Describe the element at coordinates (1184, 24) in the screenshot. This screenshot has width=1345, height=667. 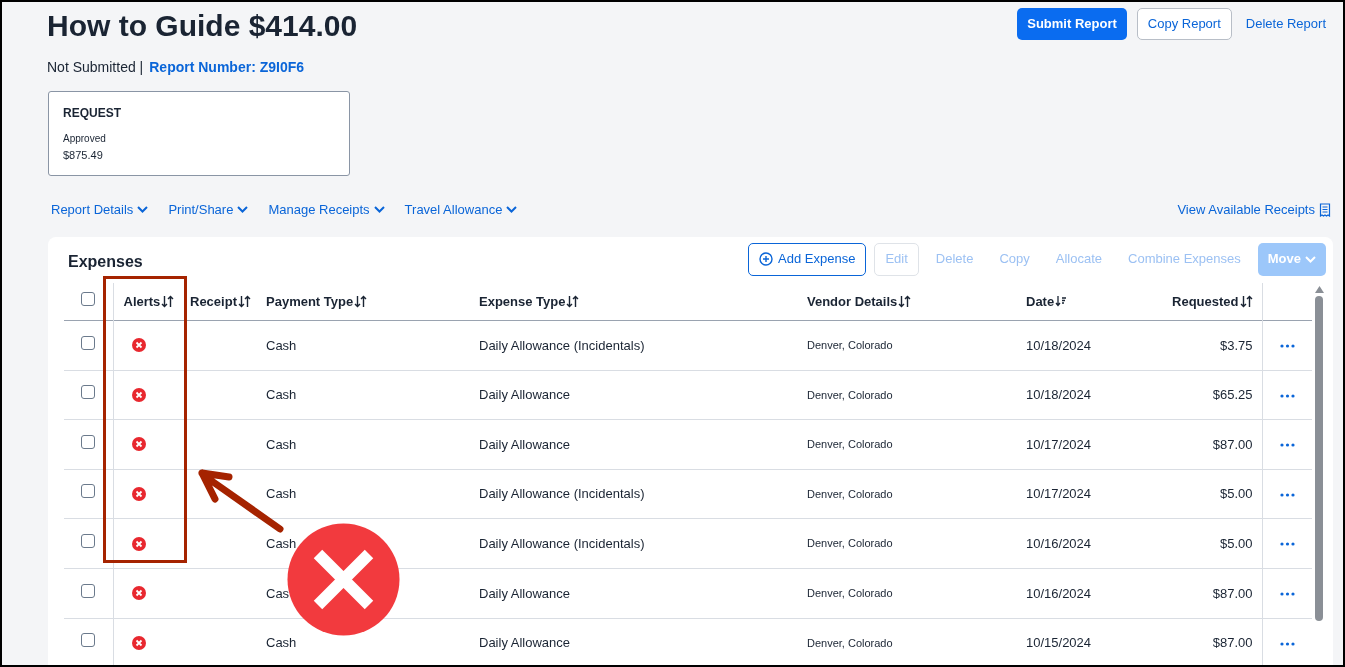
I see `copy-button: Copy Report` at that location.